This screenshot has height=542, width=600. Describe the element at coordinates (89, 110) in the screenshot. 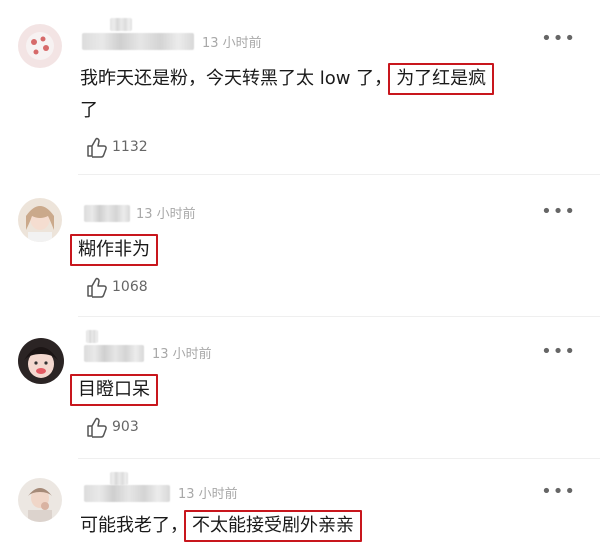

I see `comment-text-line2: 了` at that location.